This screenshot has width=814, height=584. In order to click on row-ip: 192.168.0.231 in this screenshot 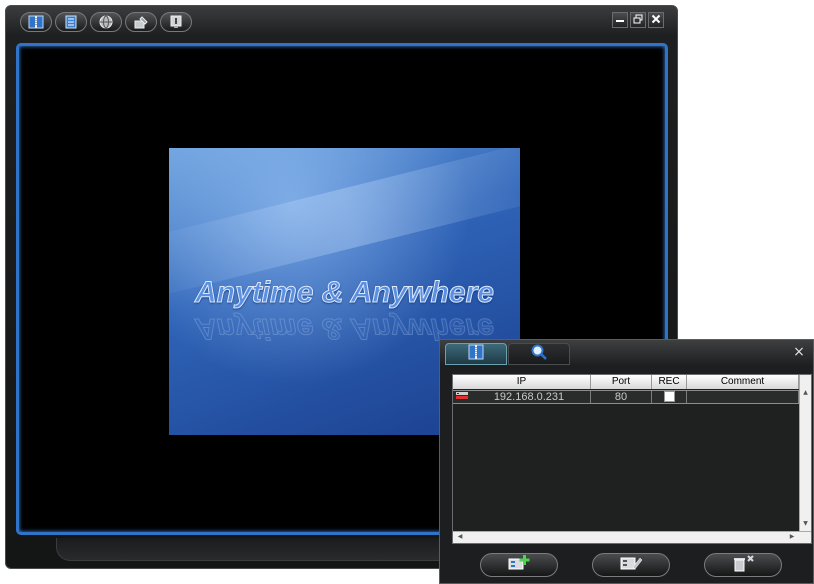, I will do `click(529, 397)`.